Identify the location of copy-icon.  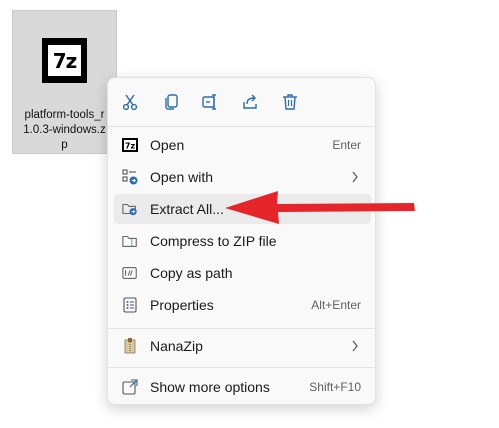
(171, 102).